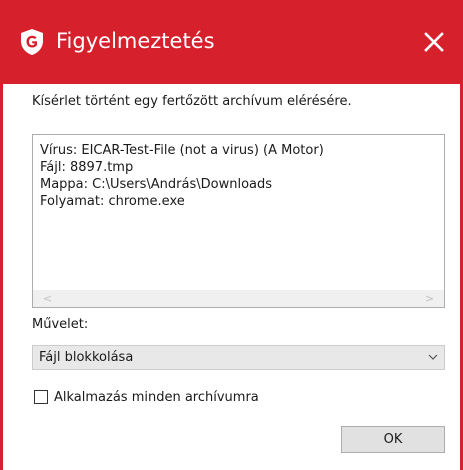 The width and height of the screenshot is (463, 470). What do you see at coordinates (87, 167) in the screenshot?
I see `detail-file: Fájl: 8897.tmp` at bounding box center [87, 167].